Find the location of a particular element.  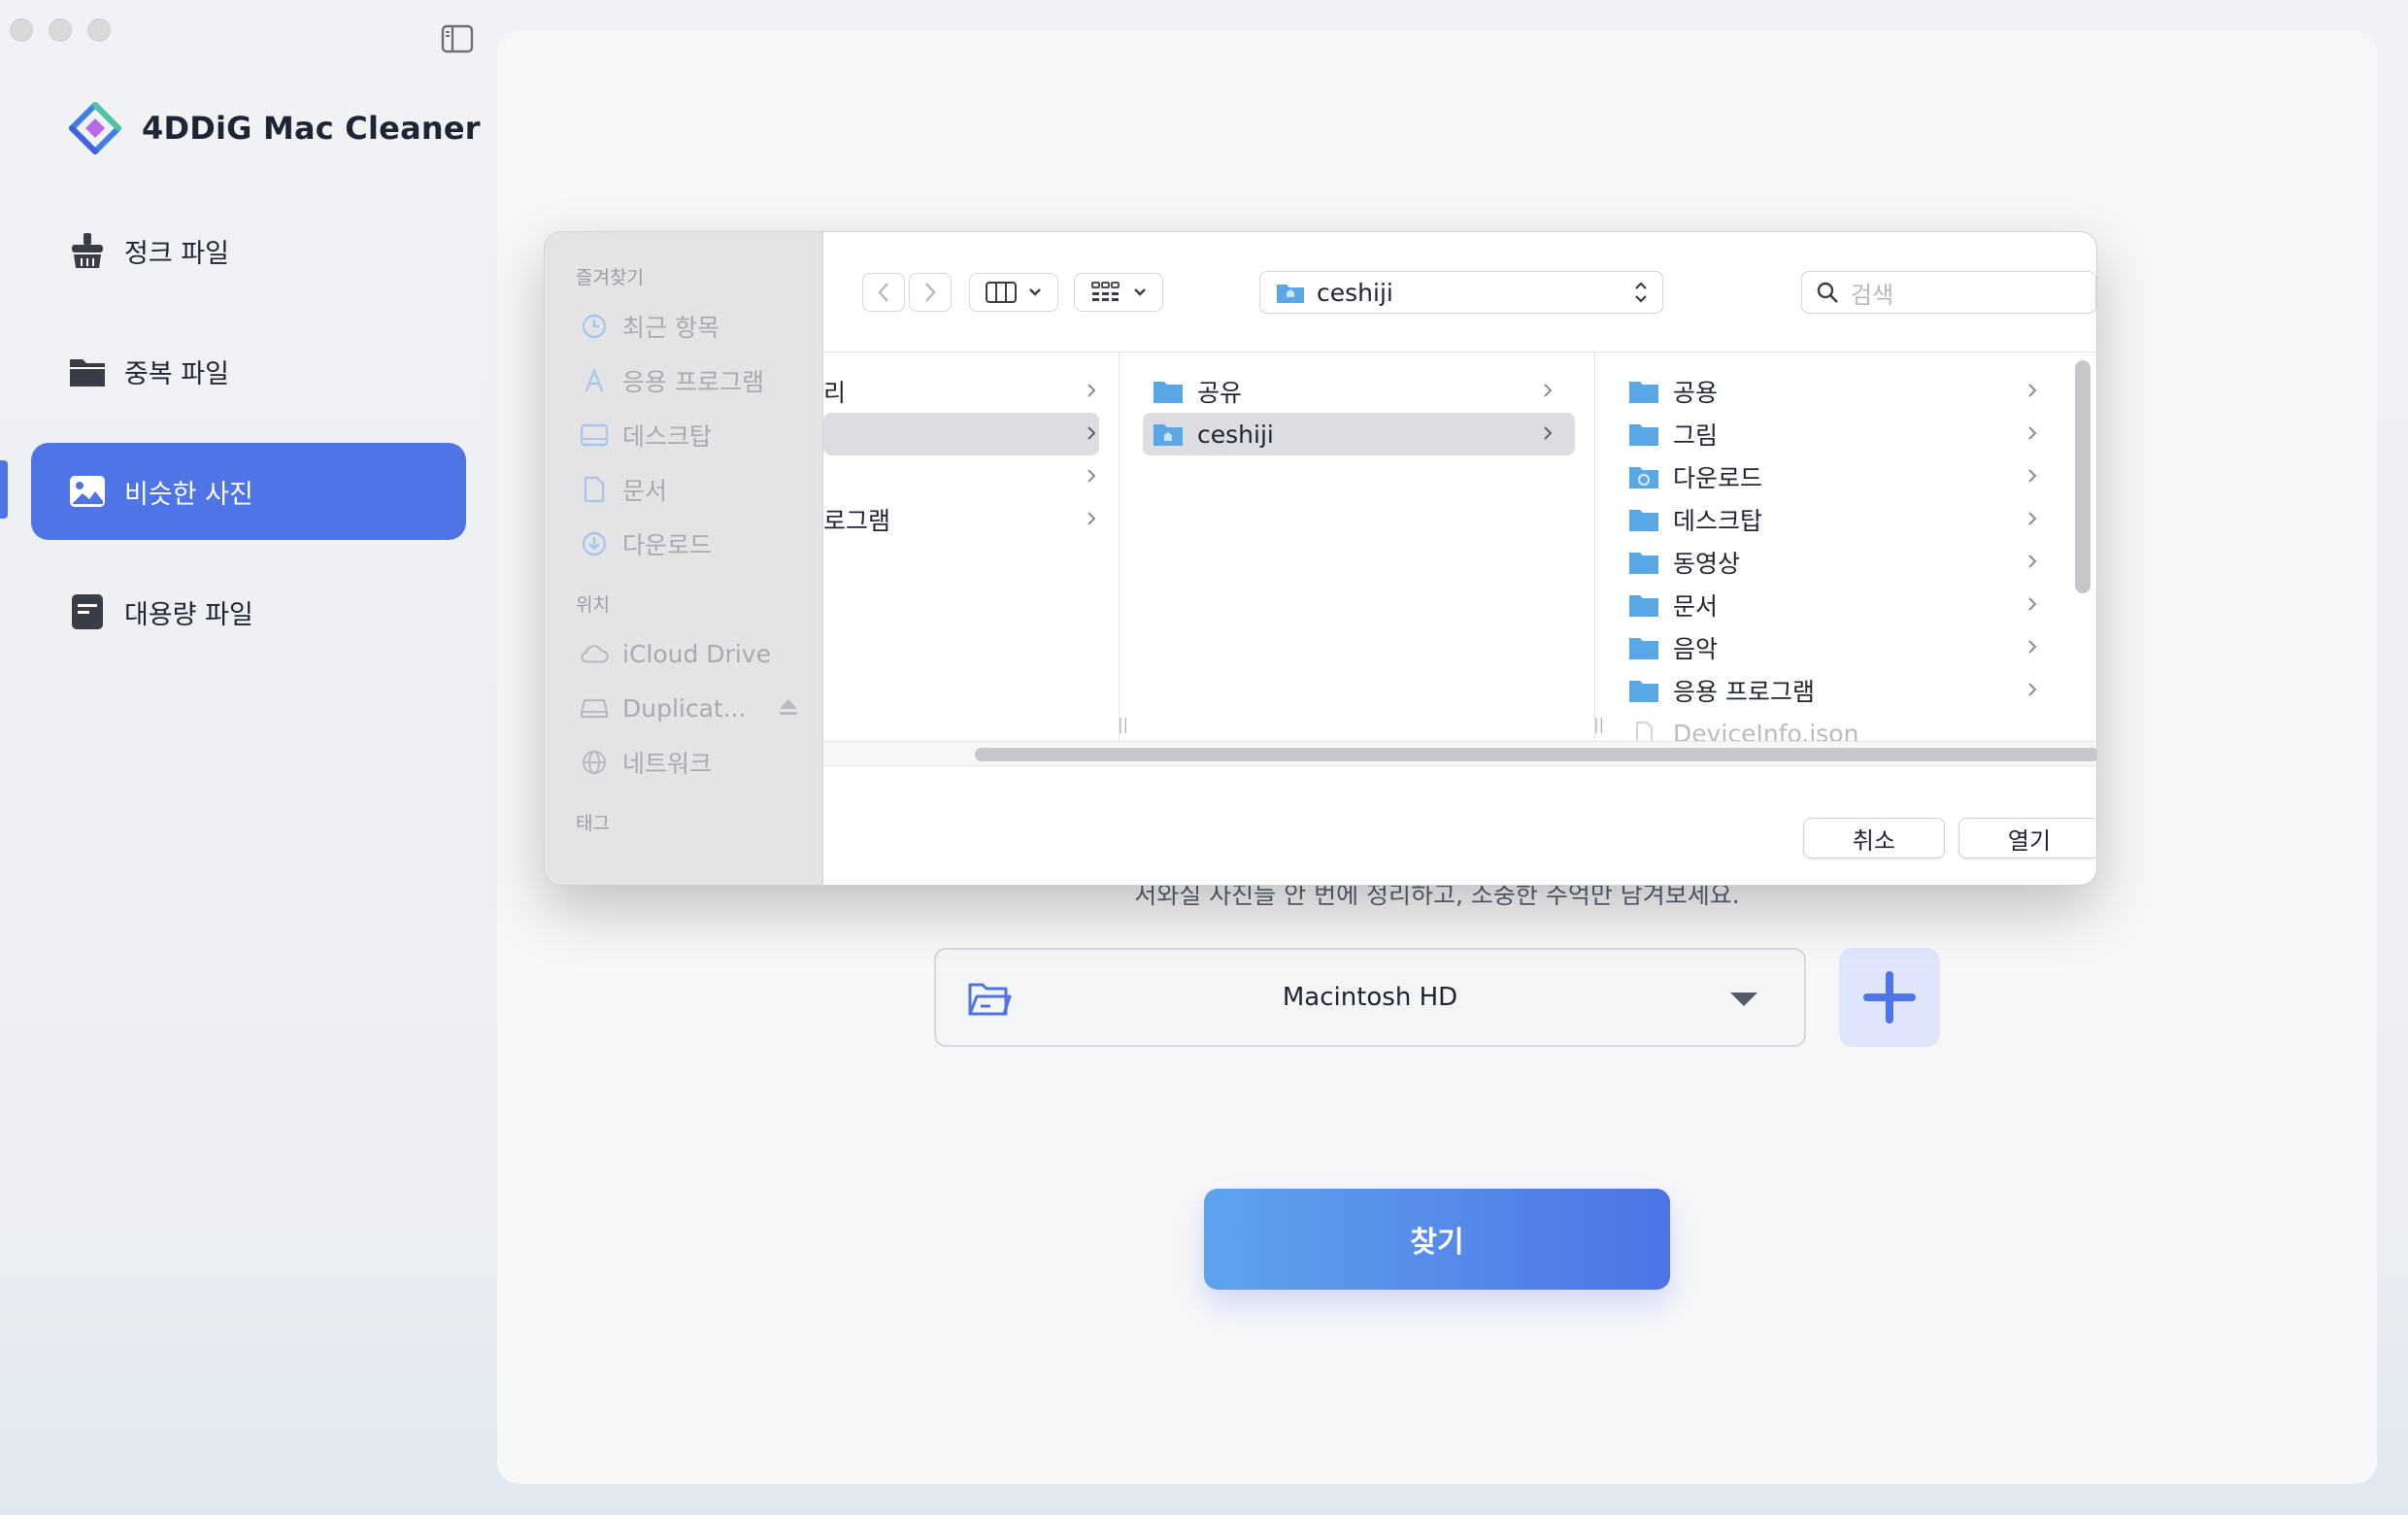

zoom-window-button is located at coordinates (99, 30).